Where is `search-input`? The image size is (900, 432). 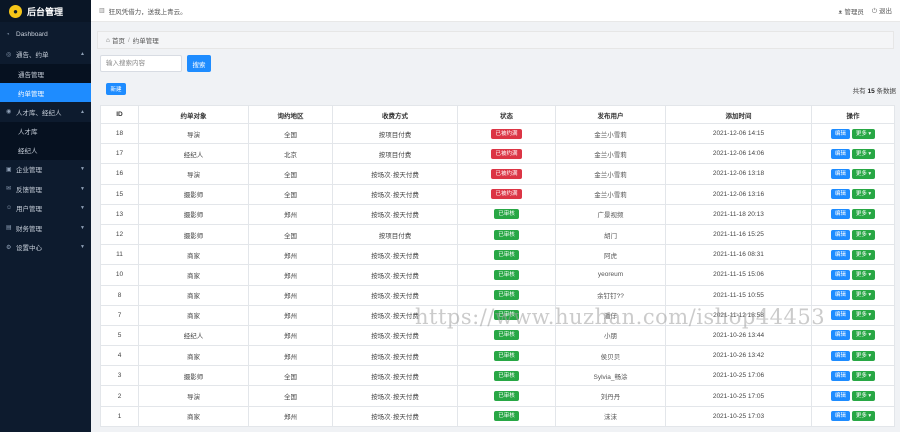 search-input is located at coordinates (141, 63).